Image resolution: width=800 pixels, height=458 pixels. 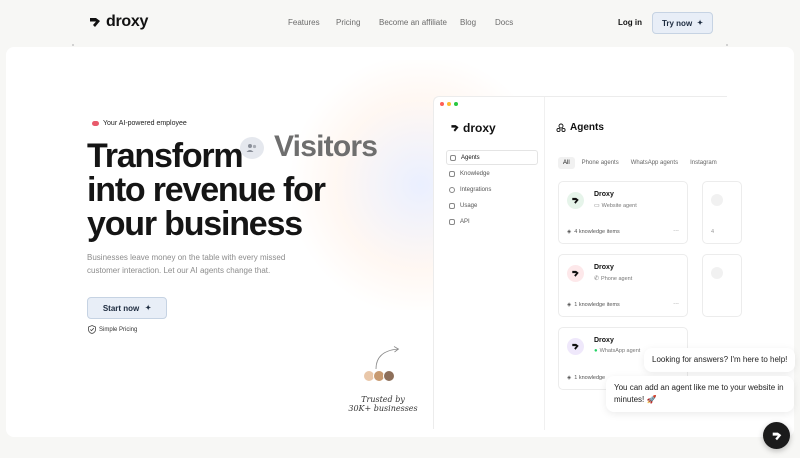 I want to click on nav-features: Features, so click(x=304, y=22).